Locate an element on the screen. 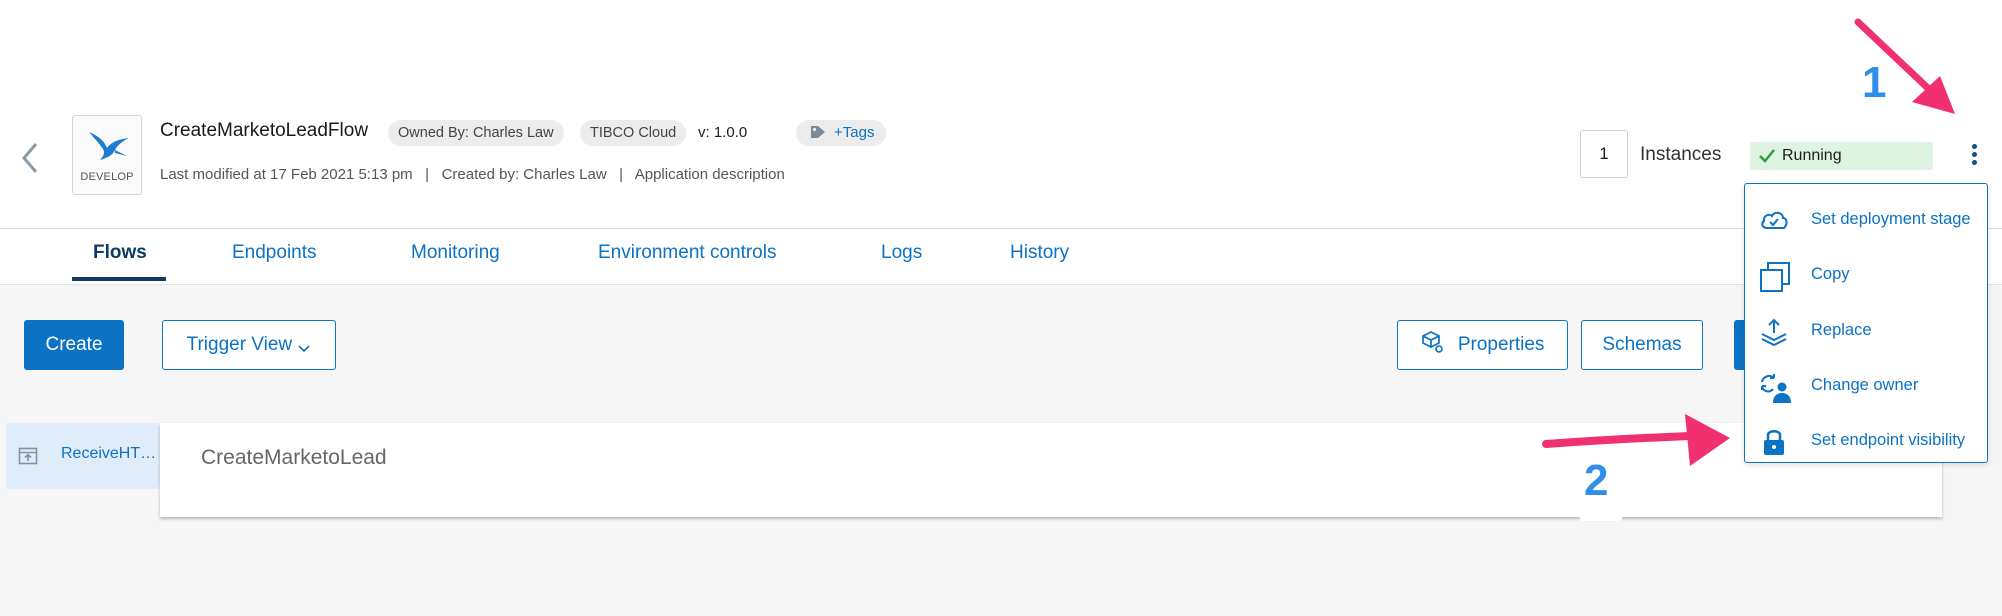  annotation-number-1: 1 is located at coordinates (1874, 82).